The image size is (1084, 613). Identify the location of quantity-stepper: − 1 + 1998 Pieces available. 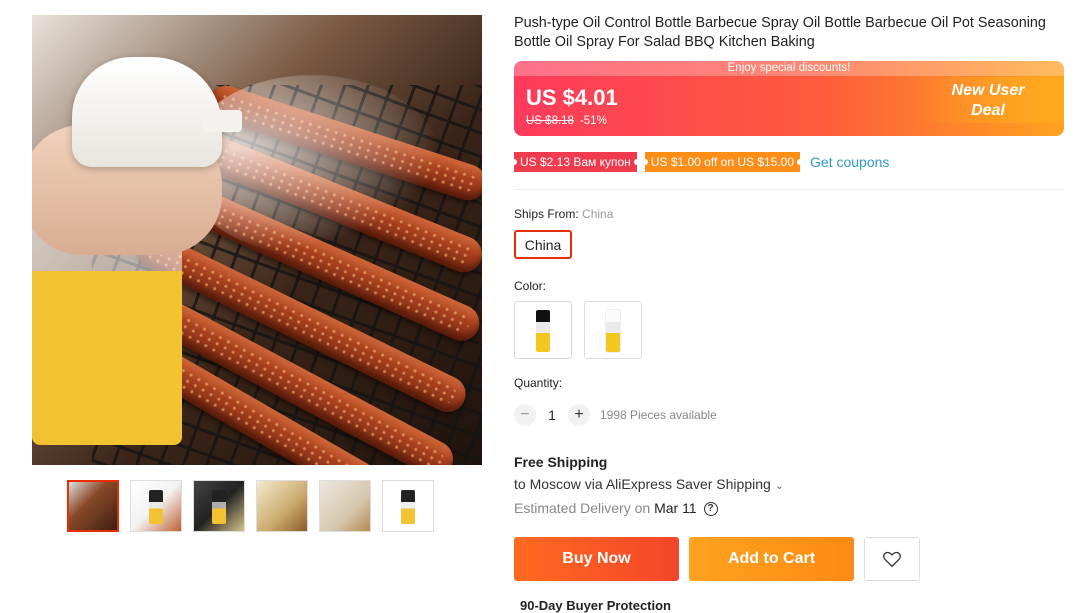
(615, 415).